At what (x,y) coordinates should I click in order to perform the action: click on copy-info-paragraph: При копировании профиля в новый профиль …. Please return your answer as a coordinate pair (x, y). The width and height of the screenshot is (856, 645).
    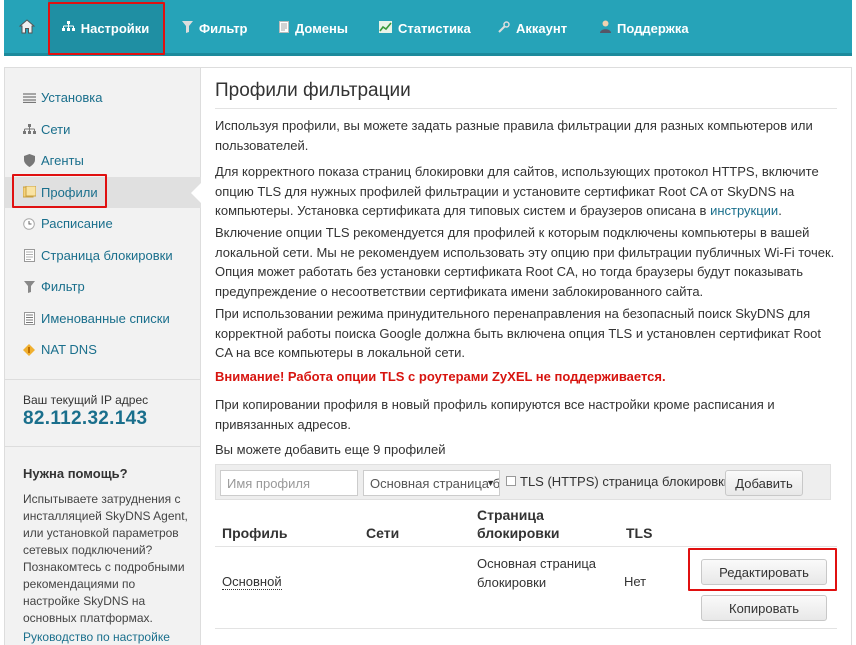
    Looking at the image, I should click on (495, 414).